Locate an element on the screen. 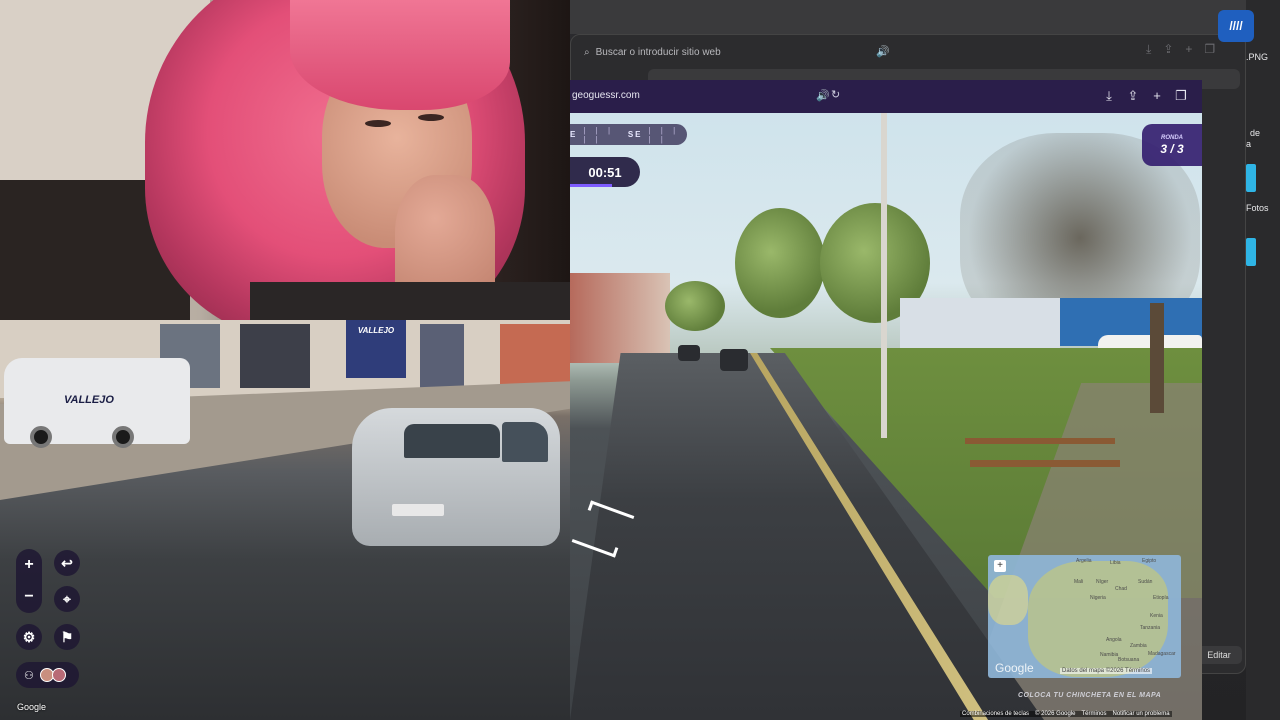 Image resolution: width=1280 pixels, height=720 pixels. map-label: Libia is located at coordinates (1115, 563).